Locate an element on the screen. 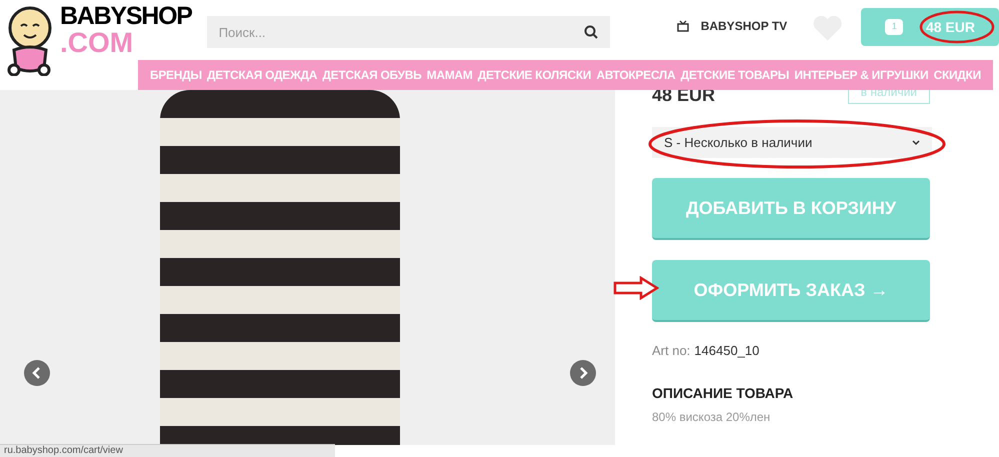 The image size is (999, 457). nav-link: ДЕТСКАЯ ОДЕЖДА is located at coordinates (262, 75).